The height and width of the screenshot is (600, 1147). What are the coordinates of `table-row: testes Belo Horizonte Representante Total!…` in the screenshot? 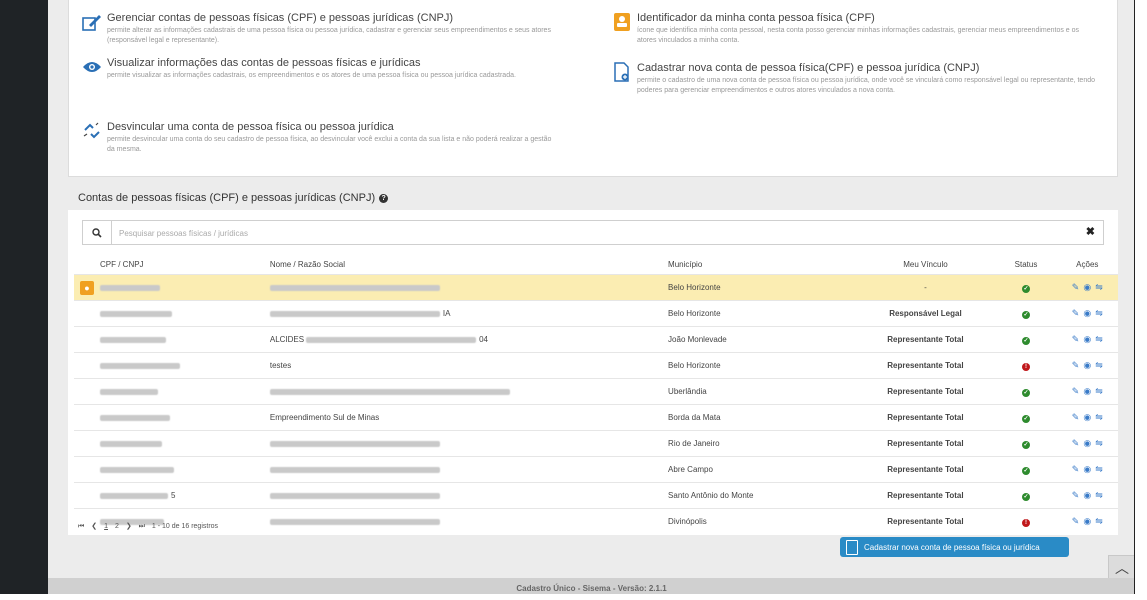 It's located at (596, 365).